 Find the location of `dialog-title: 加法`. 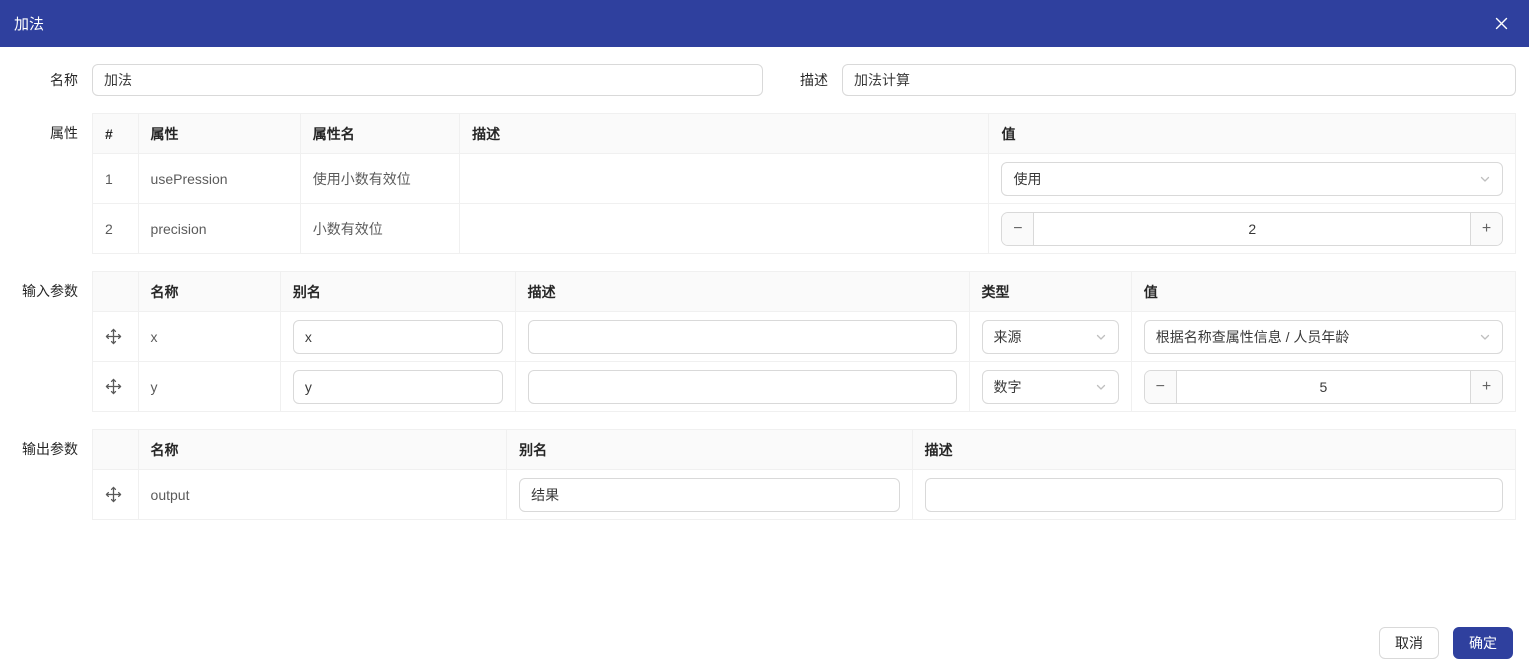

dialog-title: 加法 is located at coordinates (29, 24).